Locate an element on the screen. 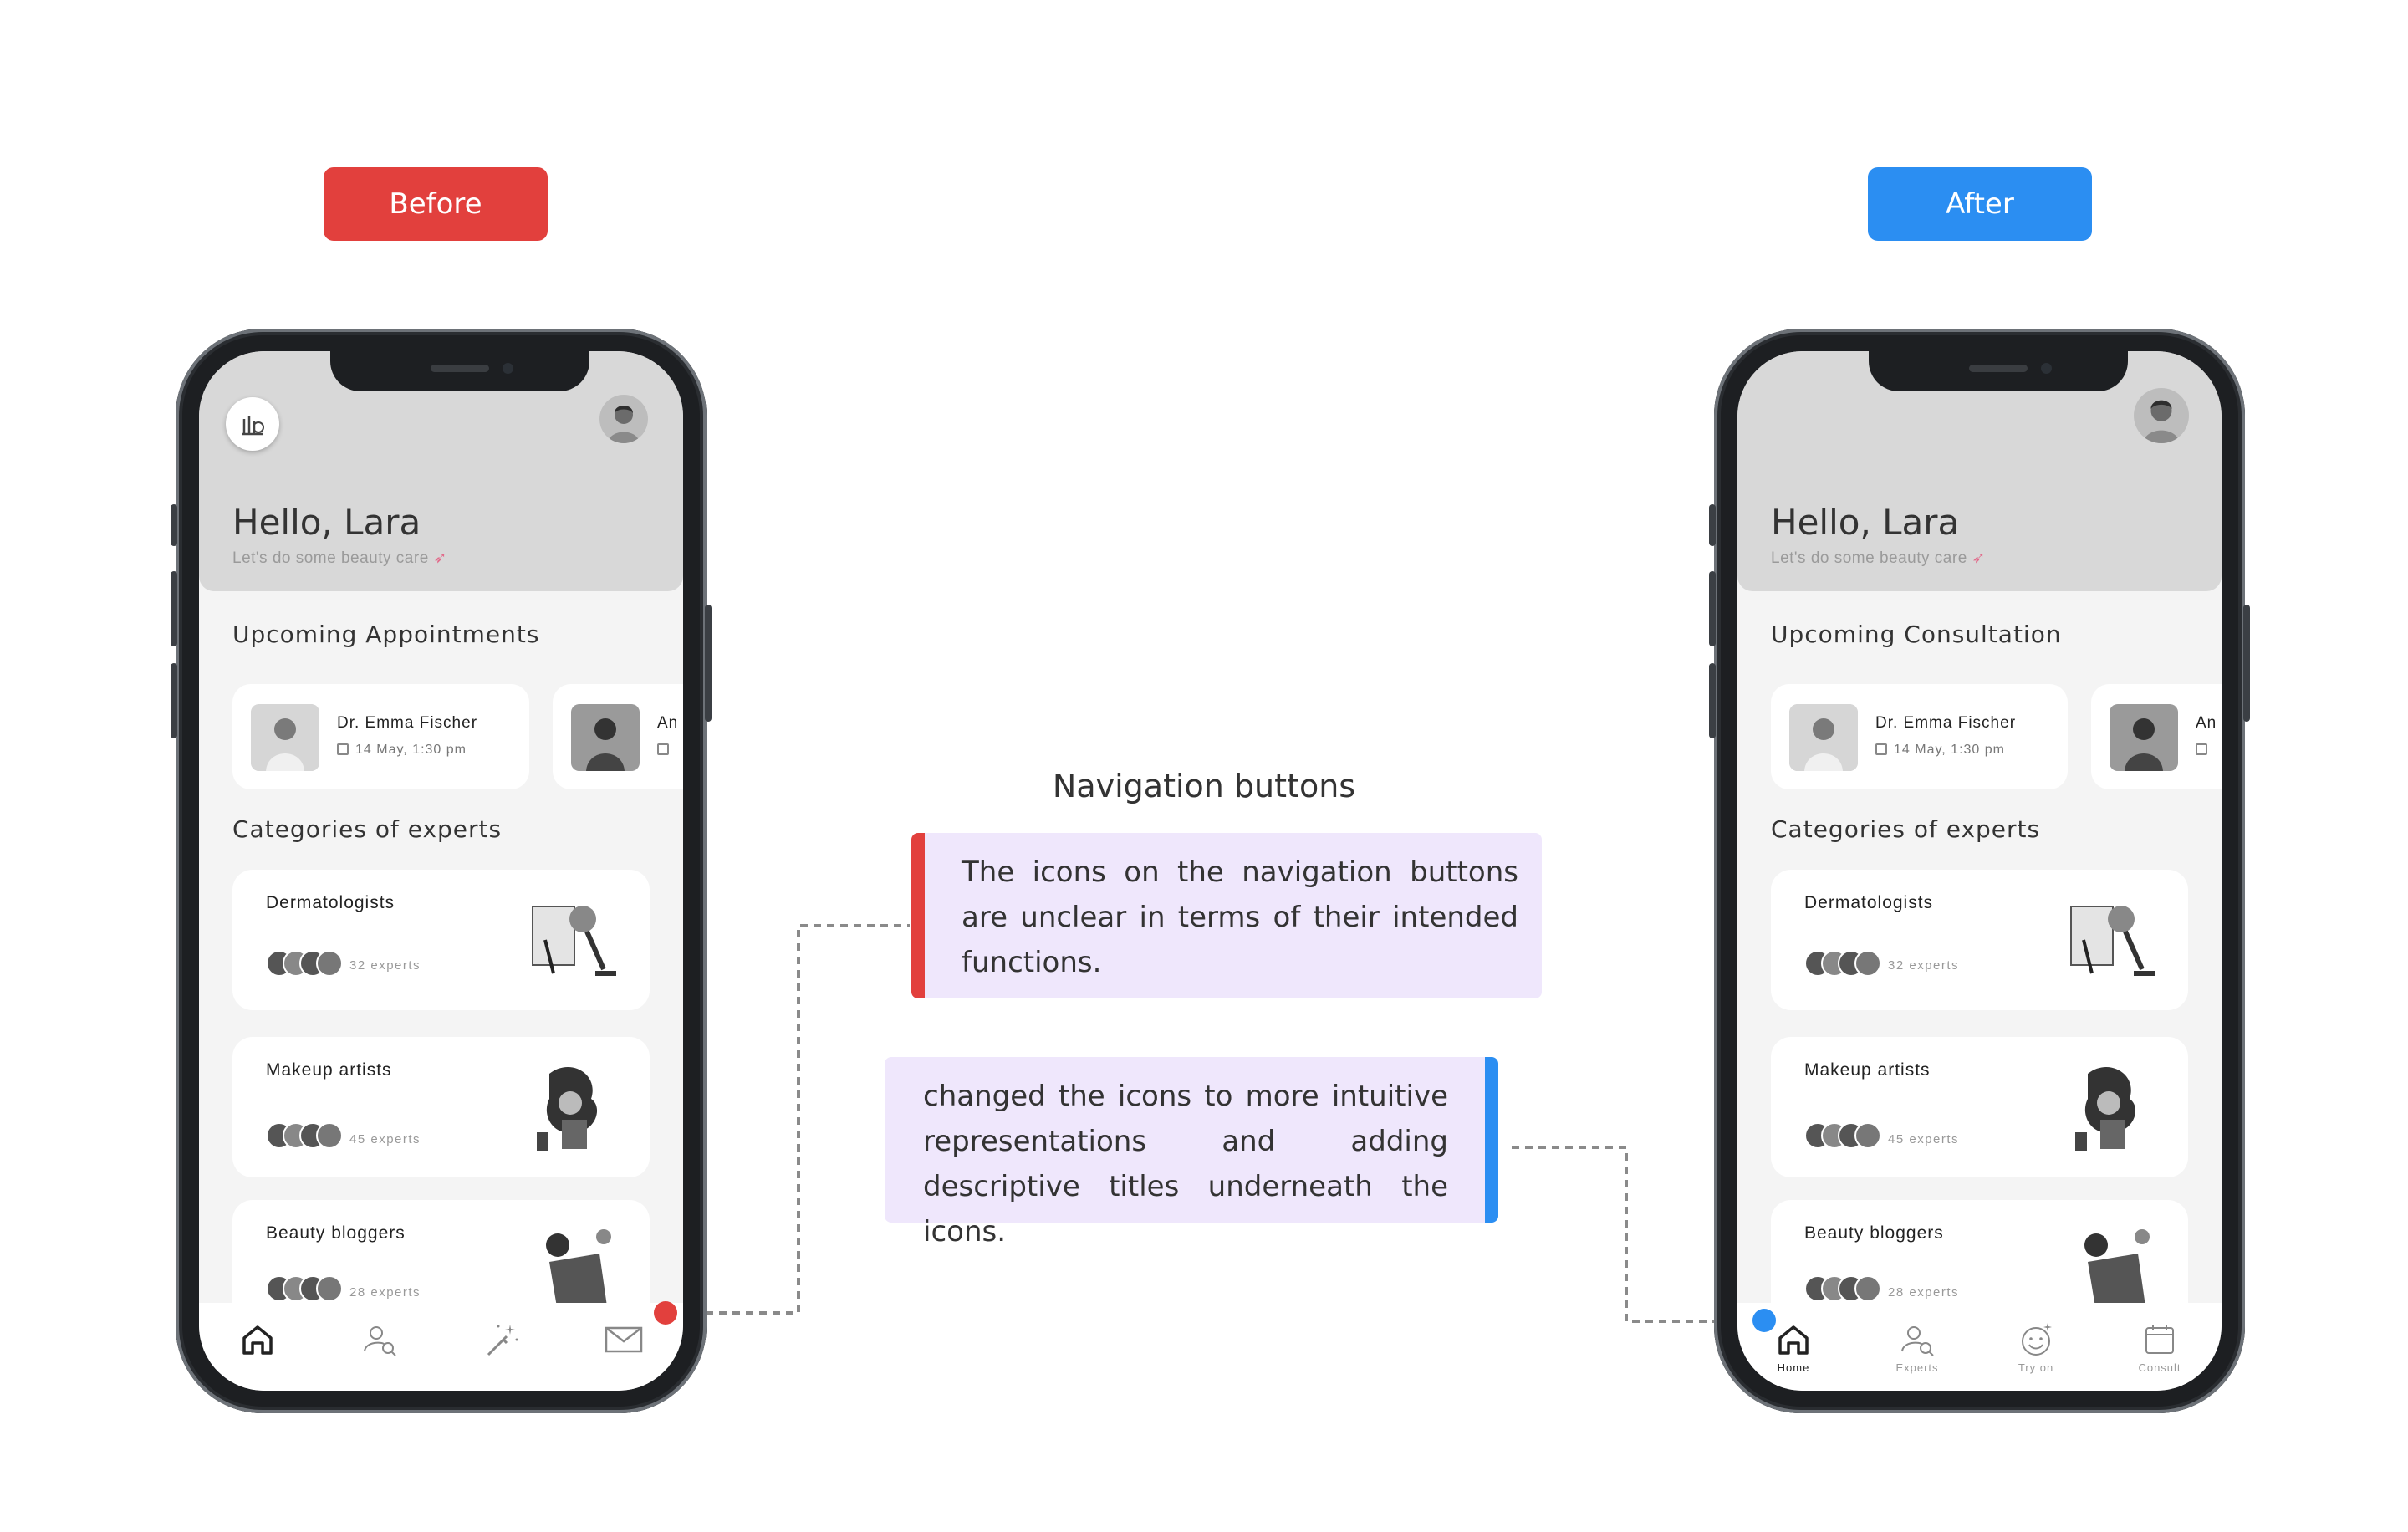 This screenshot has height=1532, width=2408. nav-label: Consult is located at coordinates (2160, 1367).